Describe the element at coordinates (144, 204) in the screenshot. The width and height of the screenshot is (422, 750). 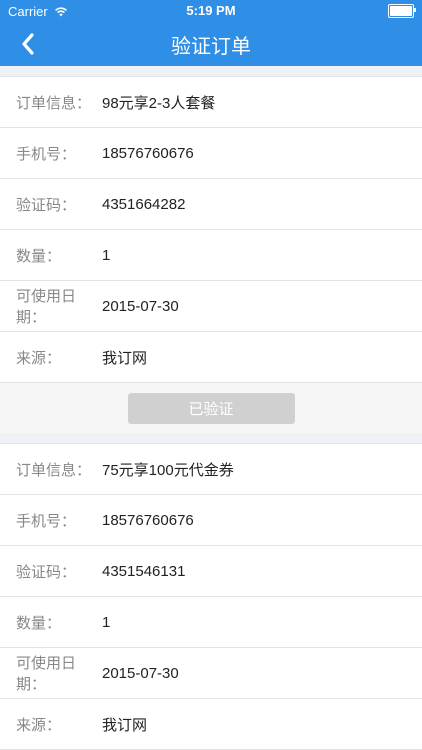
I see `code-value: 4351664282` at that location.